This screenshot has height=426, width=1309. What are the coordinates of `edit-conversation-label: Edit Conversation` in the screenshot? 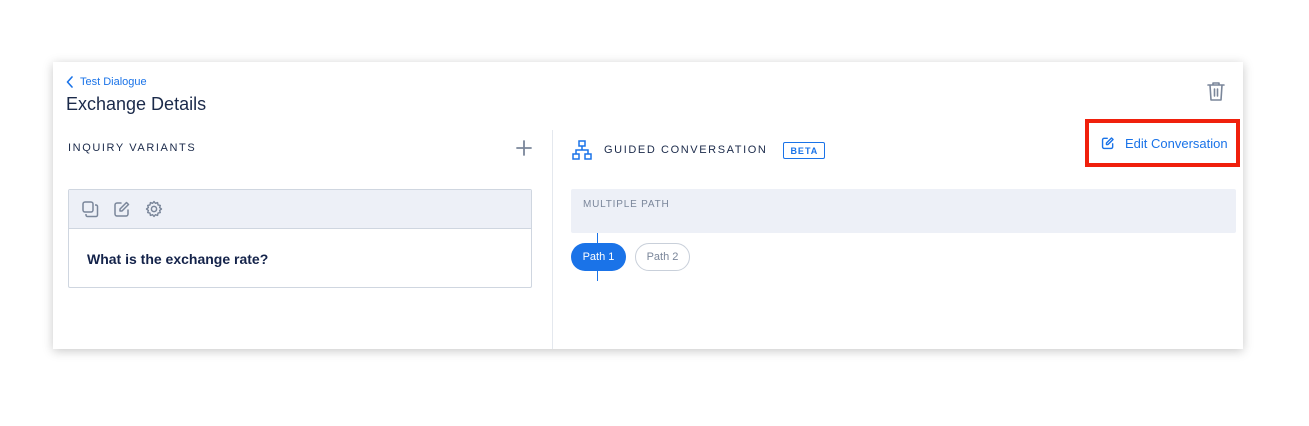 It's located at (1176, 143).